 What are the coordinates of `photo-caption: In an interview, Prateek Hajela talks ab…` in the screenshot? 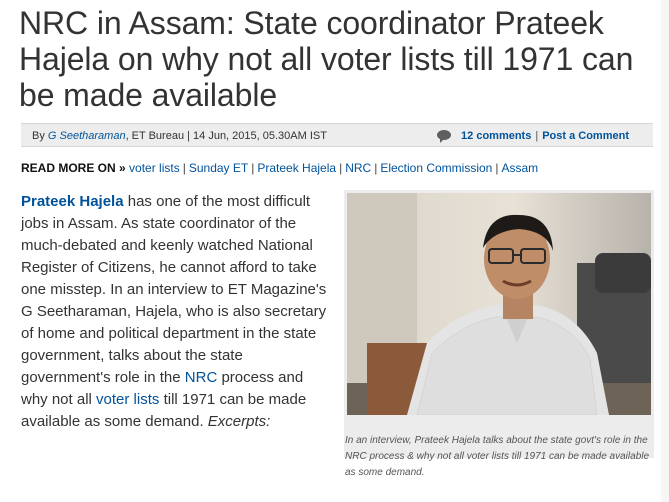 It's located at (497, 456).